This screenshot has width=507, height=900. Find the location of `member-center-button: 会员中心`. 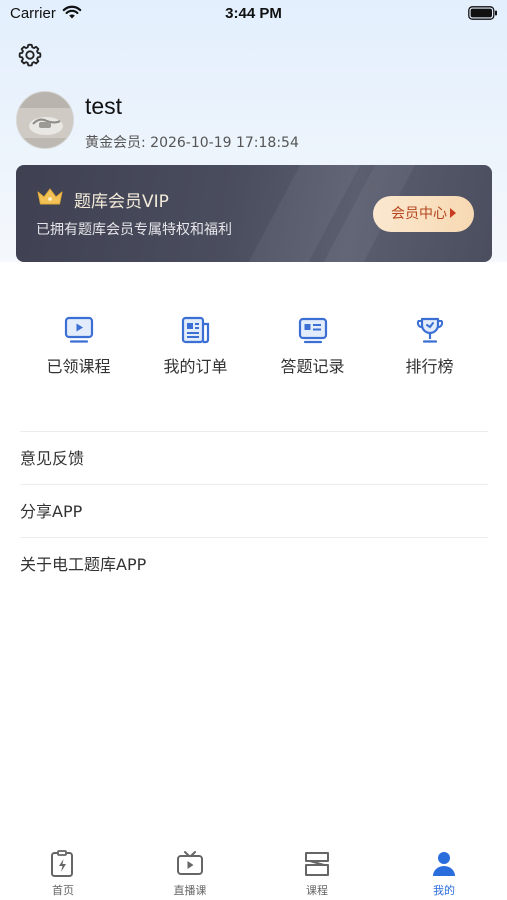

member-center-button: 会员中心 is located at coordinates (423, 214).